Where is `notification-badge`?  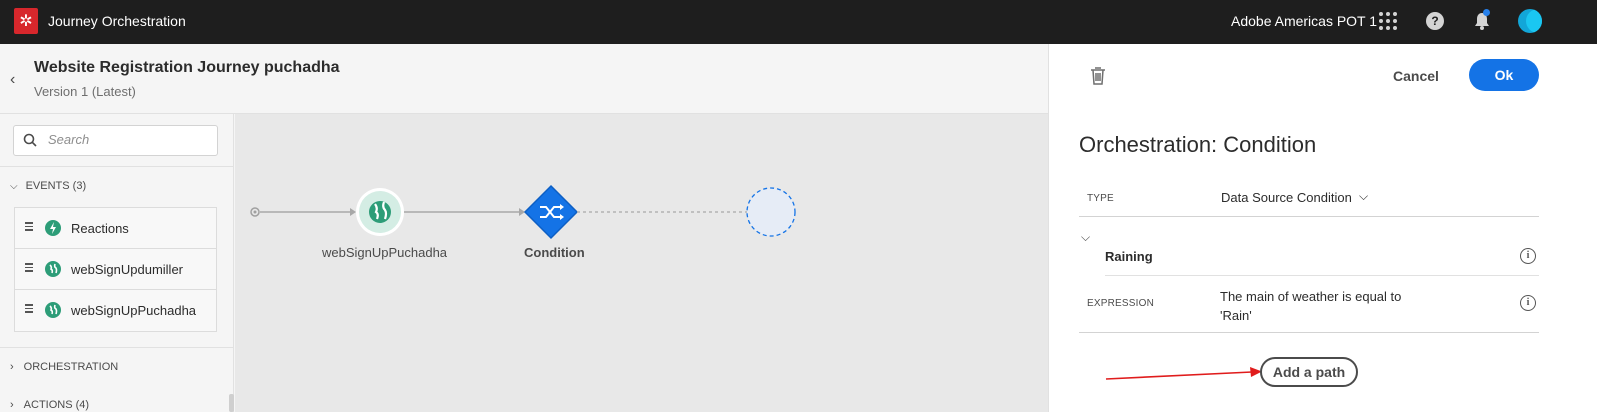
notification-badge is located at coordinates (1486, 12).